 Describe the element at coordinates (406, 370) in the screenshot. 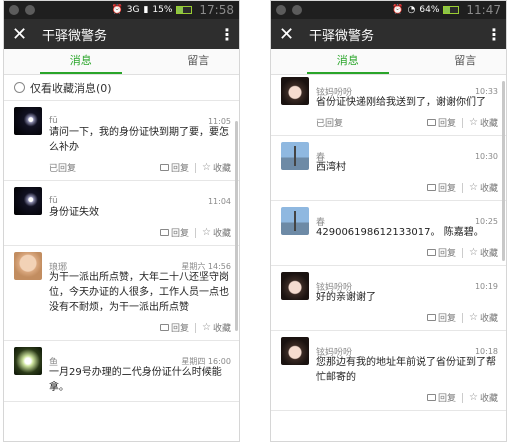

I see `message-content: 您那边有我的地址年前说了省份证到了帮忙邮寄的` at that location.